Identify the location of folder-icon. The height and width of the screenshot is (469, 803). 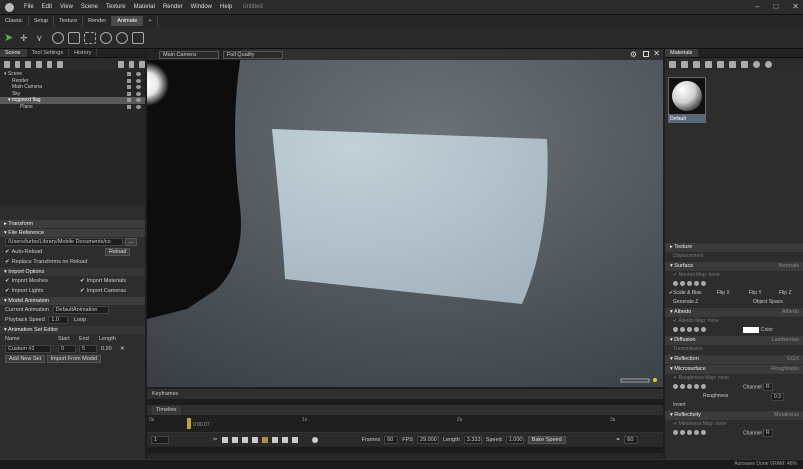
(121, 64).